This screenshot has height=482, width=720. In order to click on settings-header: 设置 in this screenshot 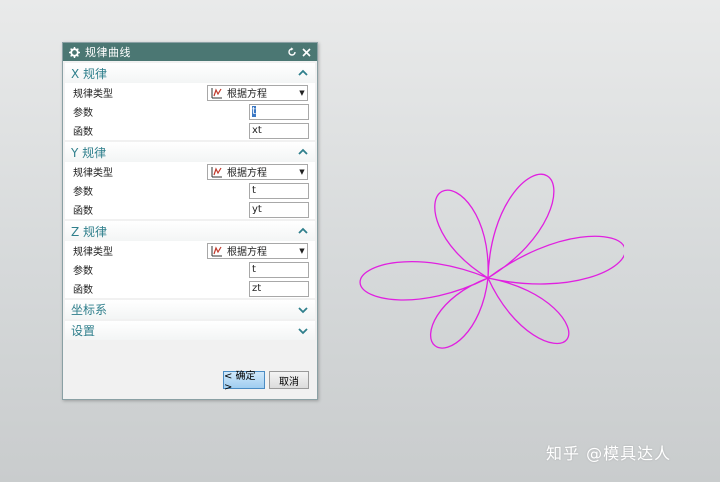, I will do `click(190, 330)`.